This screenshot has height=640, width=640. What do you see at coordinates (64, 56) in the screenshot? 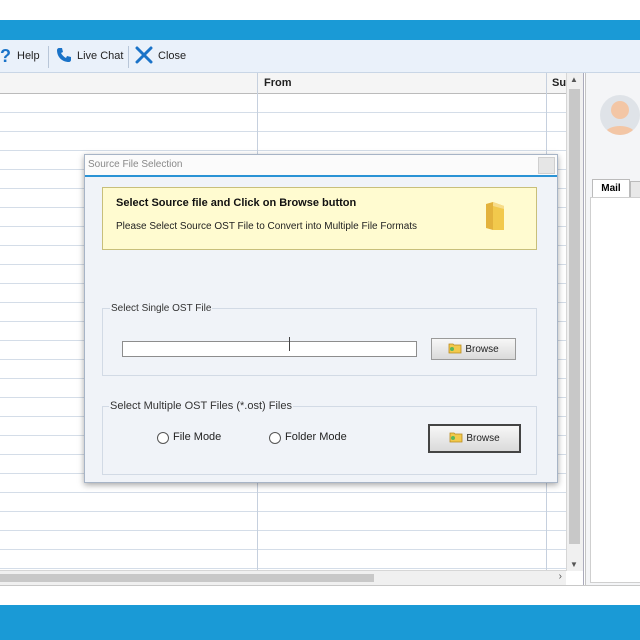
I see `phone-icon` at bounding box center [64, 56].